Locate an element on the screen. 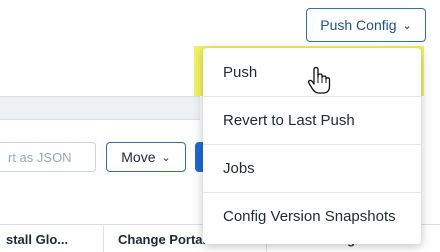  menu-item-revert-to-last-push: Revert to Last Push is located at coordinates (312, 120).